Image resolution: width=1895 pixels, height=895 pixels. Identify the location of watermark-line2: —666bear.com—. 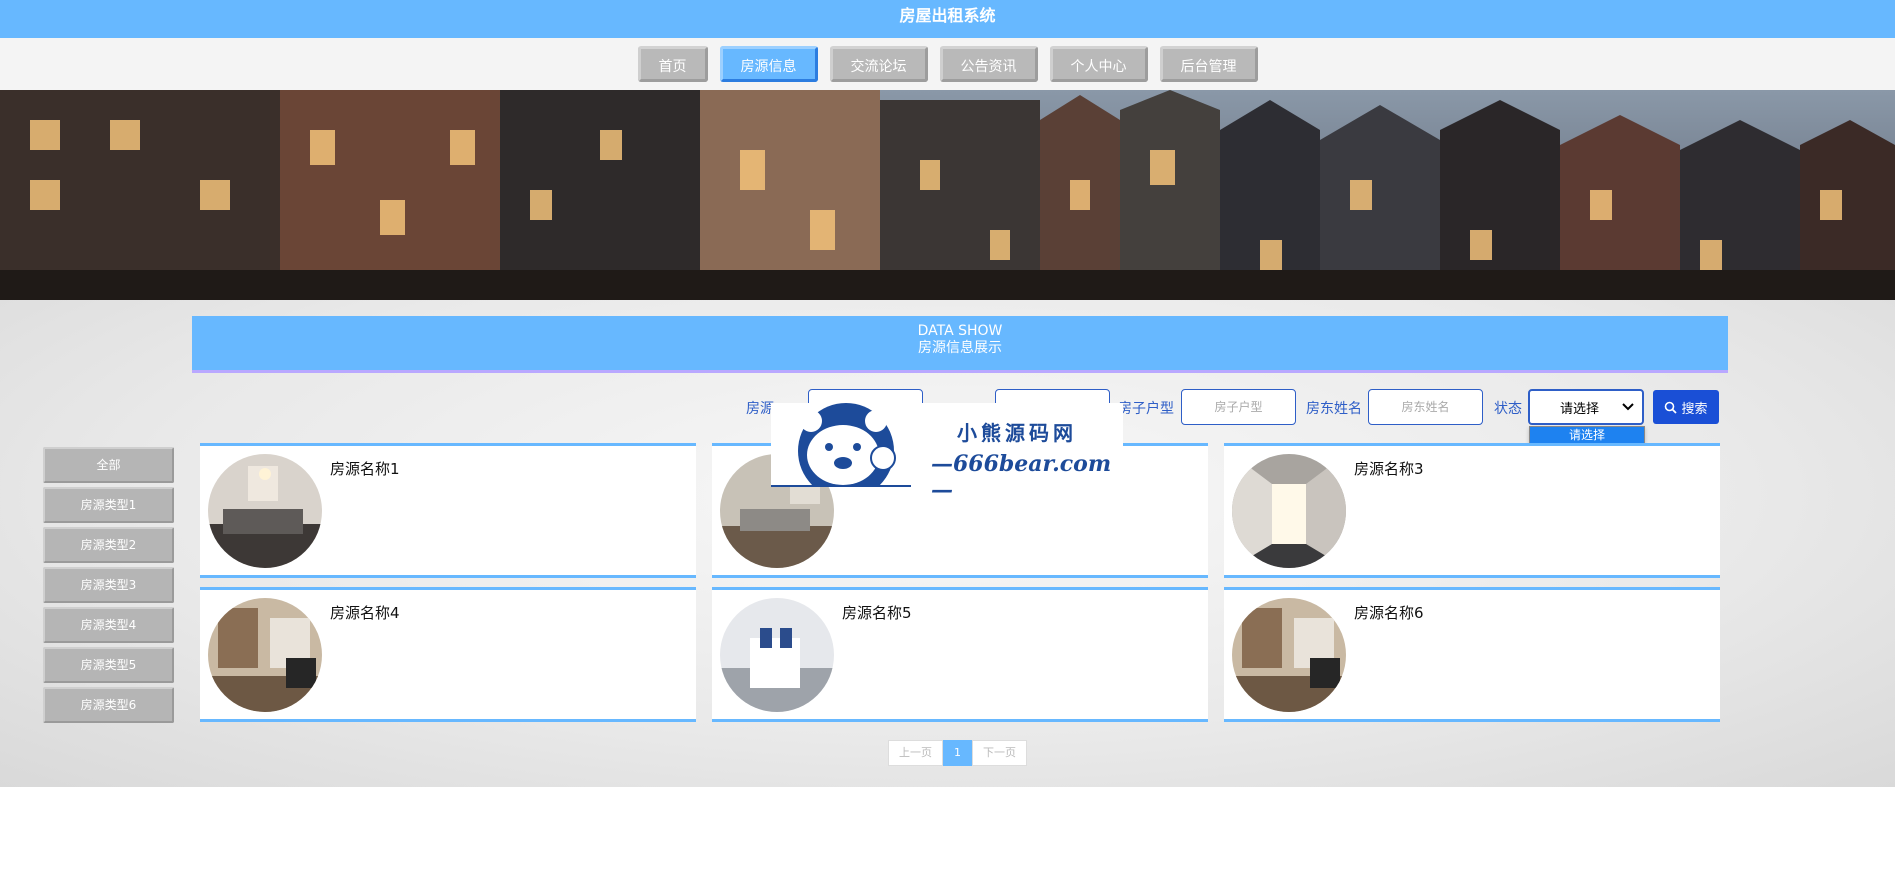
(1021, 477).